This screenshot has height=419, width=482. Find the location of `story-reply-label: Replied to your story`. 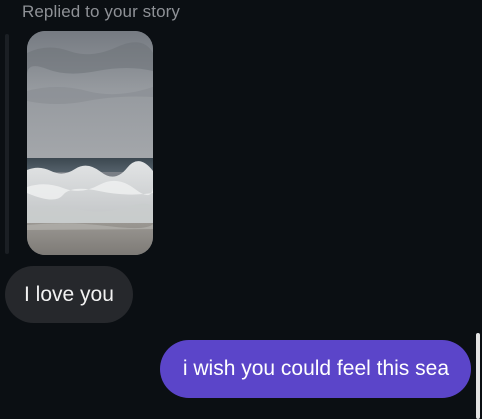

story-reply-label: Replied to your story is located at coordinates (101, 11).